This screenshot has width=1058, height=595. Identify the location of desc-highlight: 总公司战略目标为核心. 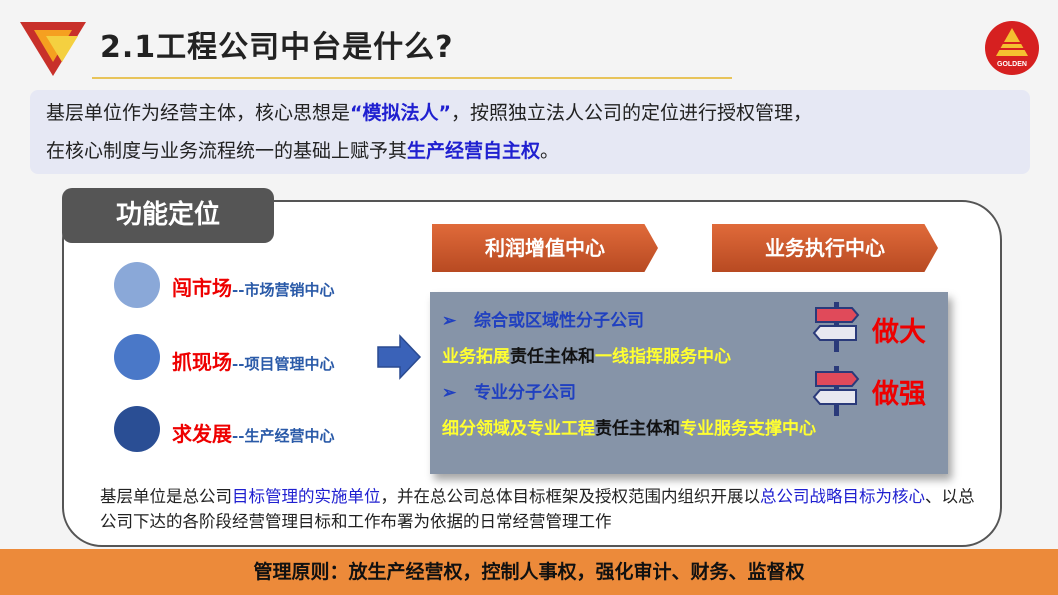
(842, 496).